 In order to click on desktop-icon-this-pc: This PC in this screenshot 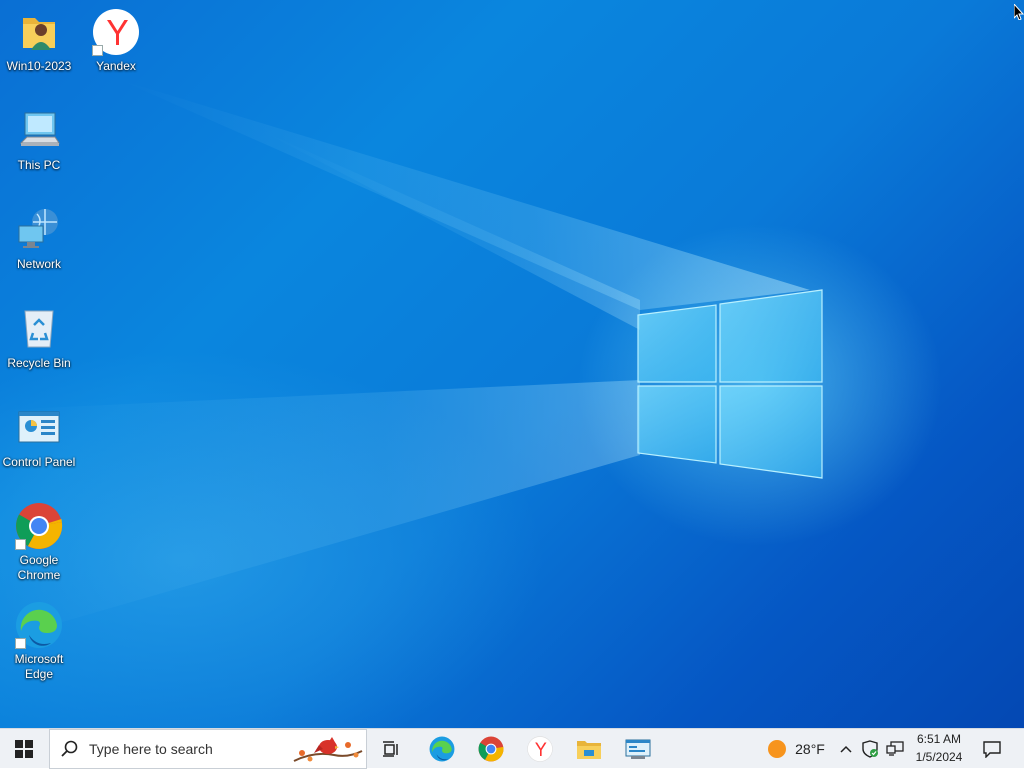, I will do `click(39, 140)`.